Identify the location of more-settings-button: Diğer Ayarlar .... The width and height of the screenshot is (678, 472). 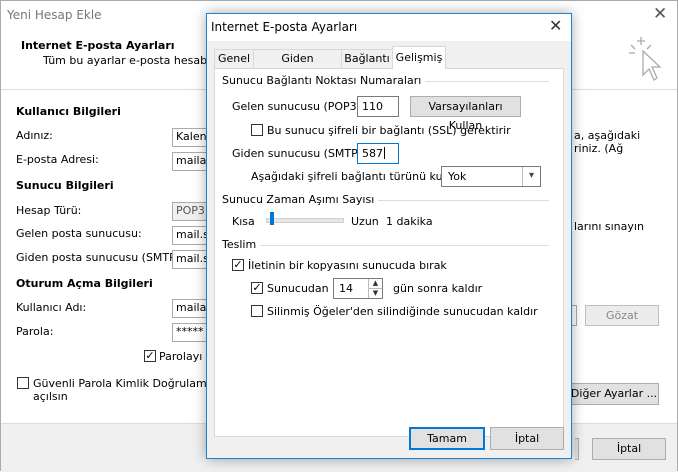
(614, 394).